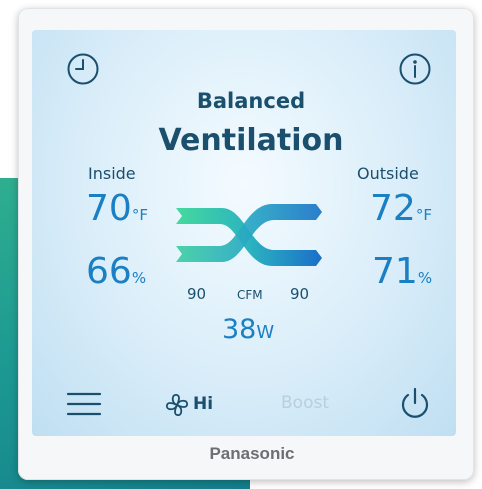 The width and height of the screenshot is (482, 489). I want to click on inside-humidity-value: 66, so click(109, 271).